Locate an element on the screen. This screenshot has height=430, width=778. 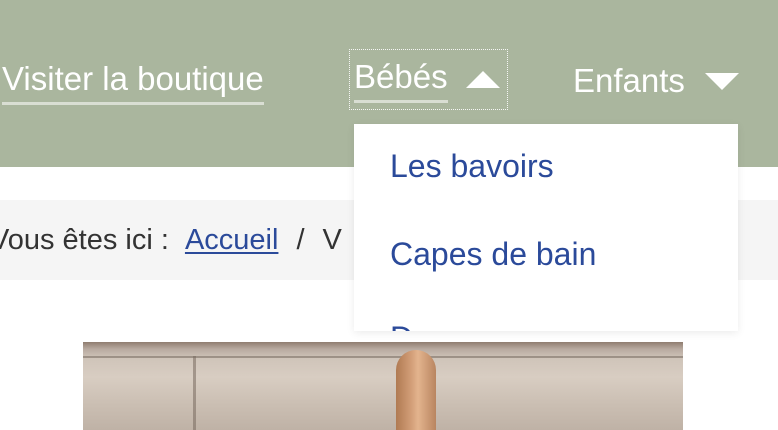
nav-item-babies: Bébés is located at coordinates (428, 79).